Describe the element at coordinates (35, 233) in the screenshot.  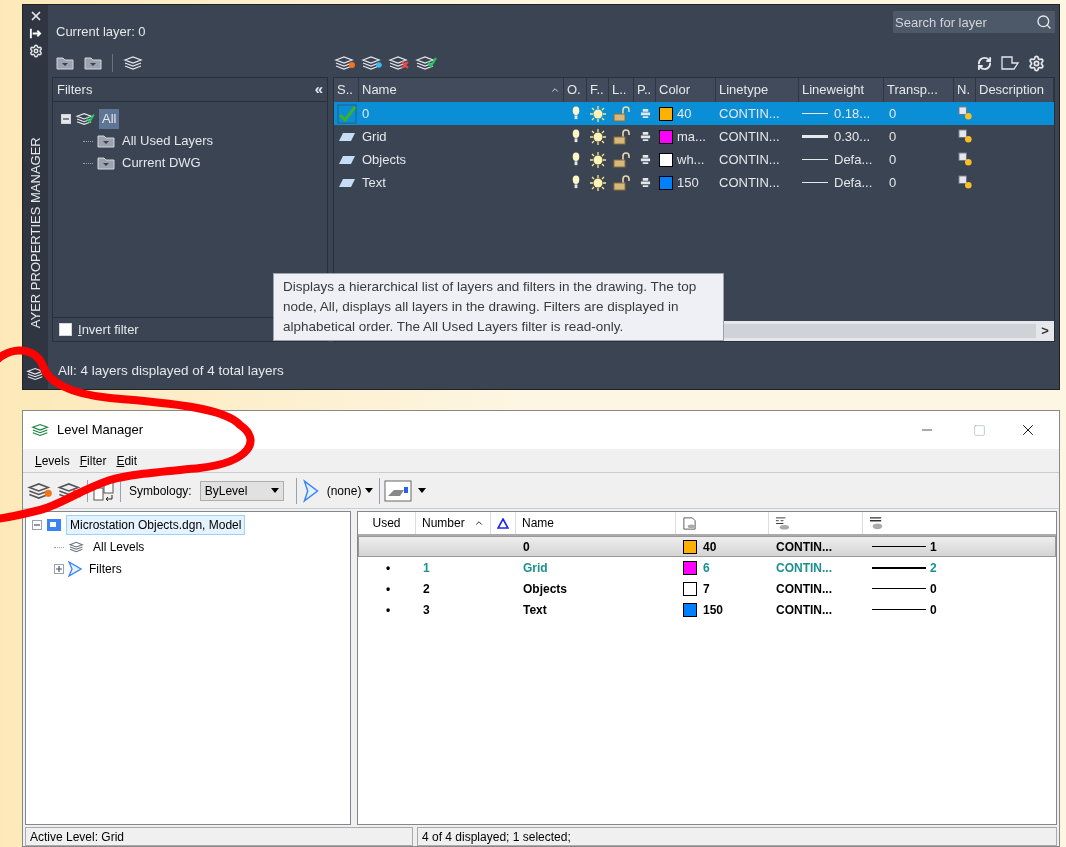
I see `palette-title: AYER PROPERTIES MANAGER` at that location.